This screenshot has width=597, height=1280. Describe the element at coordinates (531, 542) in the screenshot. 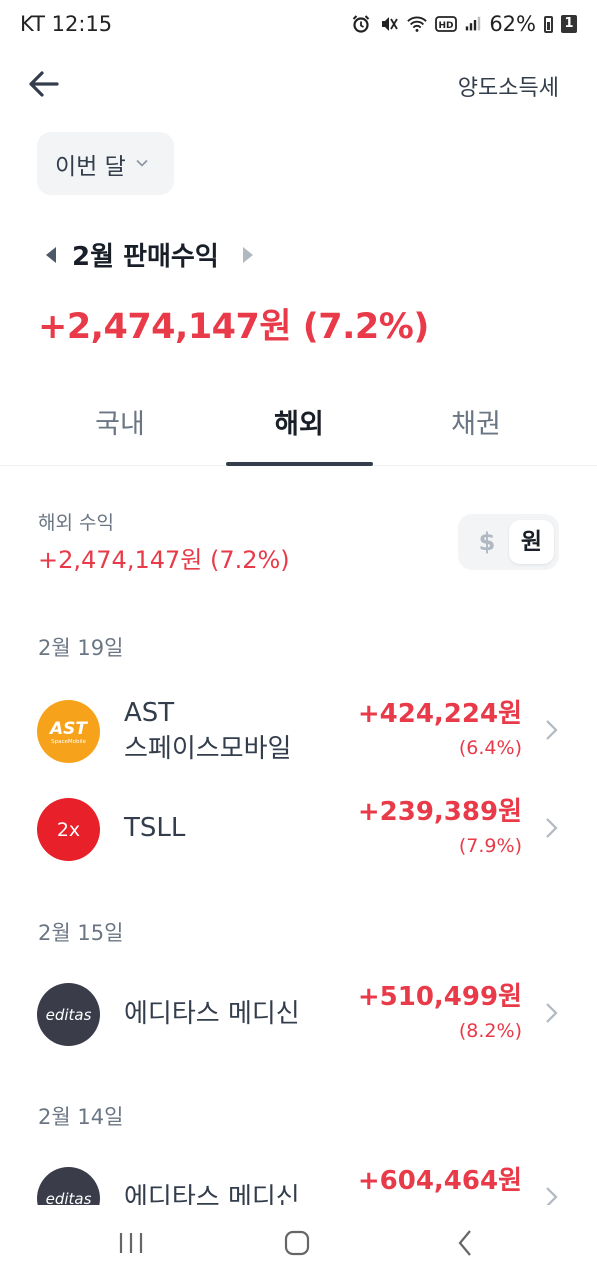

I see `currency-won-option: 원` at that location.